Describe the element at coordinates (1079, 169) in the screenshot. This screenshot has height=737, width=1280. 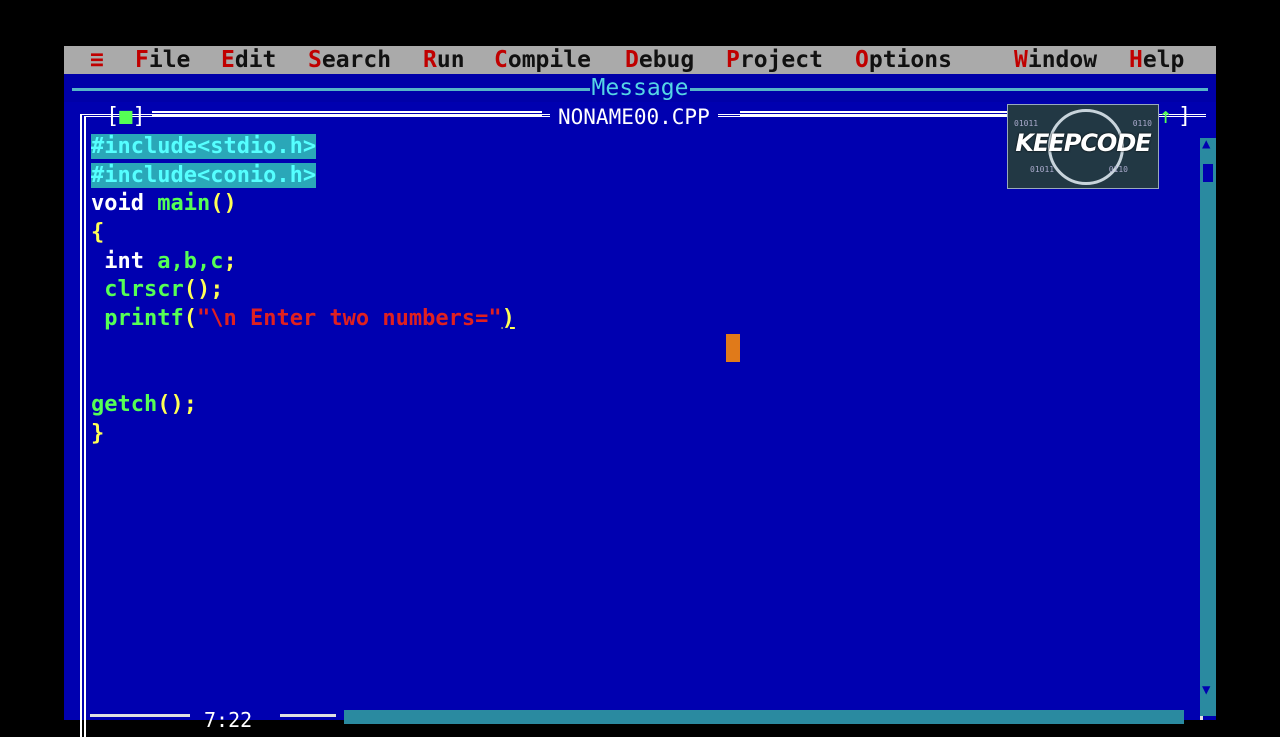
I see `logo-bits-bottom: 01011 0110` at that location.